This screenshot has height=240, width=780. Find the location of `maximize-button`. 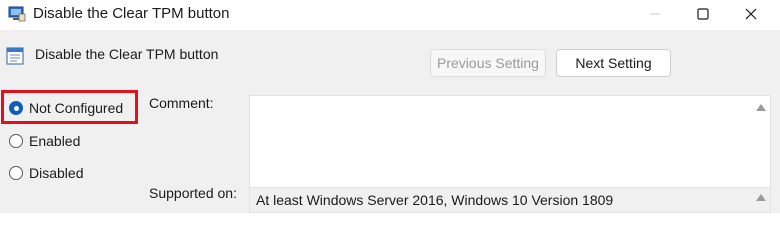

maximize-button is located at coordinates (703, 15).